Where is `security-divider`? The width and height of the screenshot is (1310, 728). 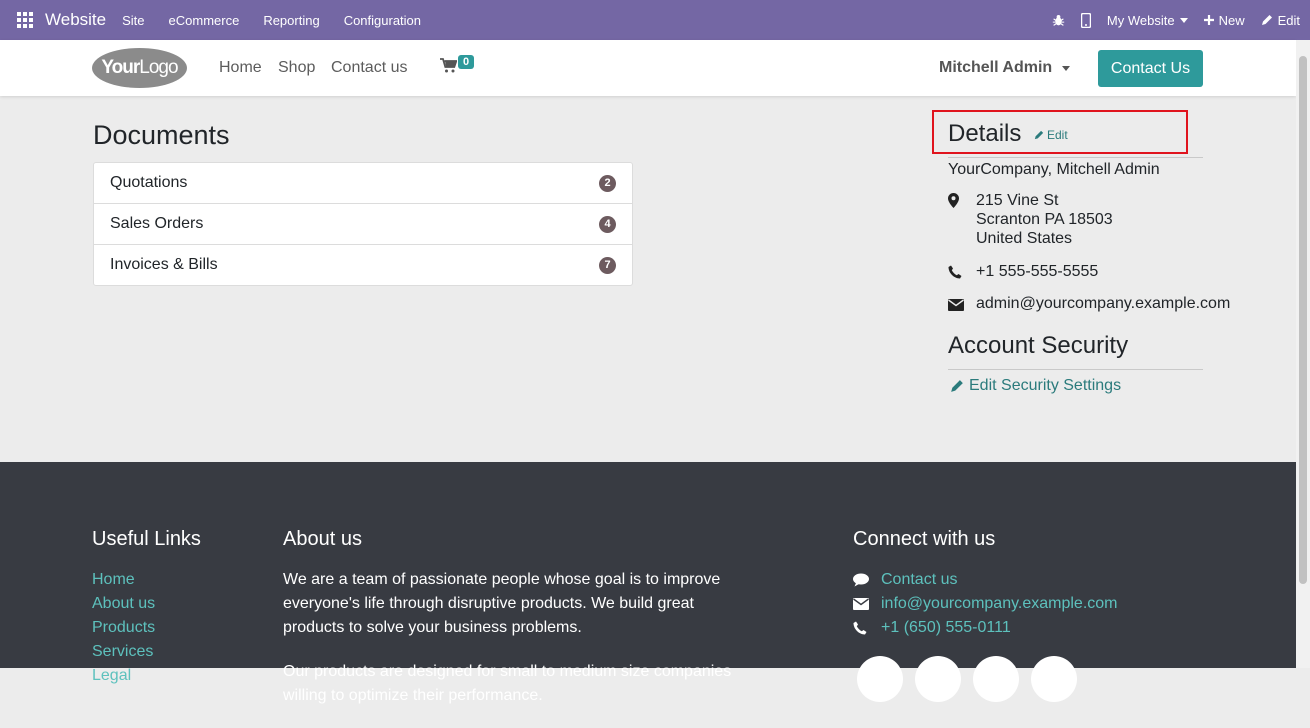 security-divider is located at coordinates (1075, 369).